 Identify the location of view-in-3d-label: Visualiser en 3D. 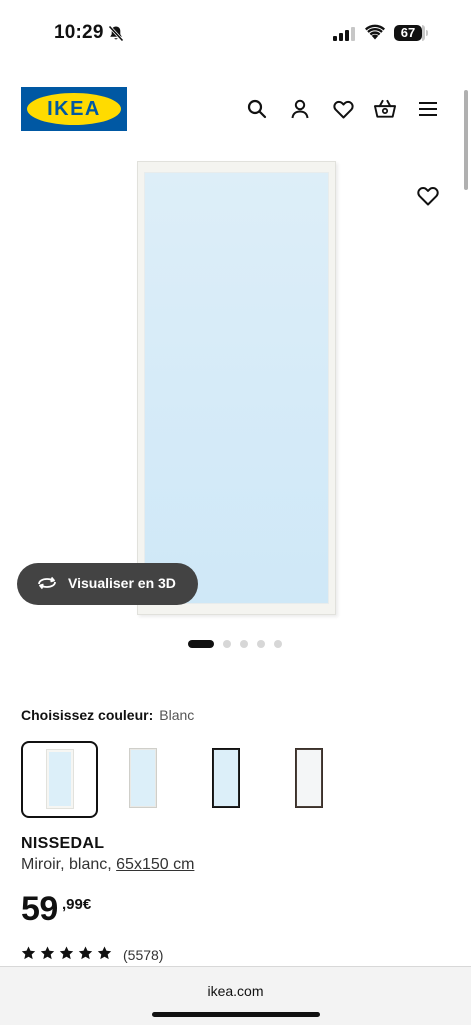
(122, 583).